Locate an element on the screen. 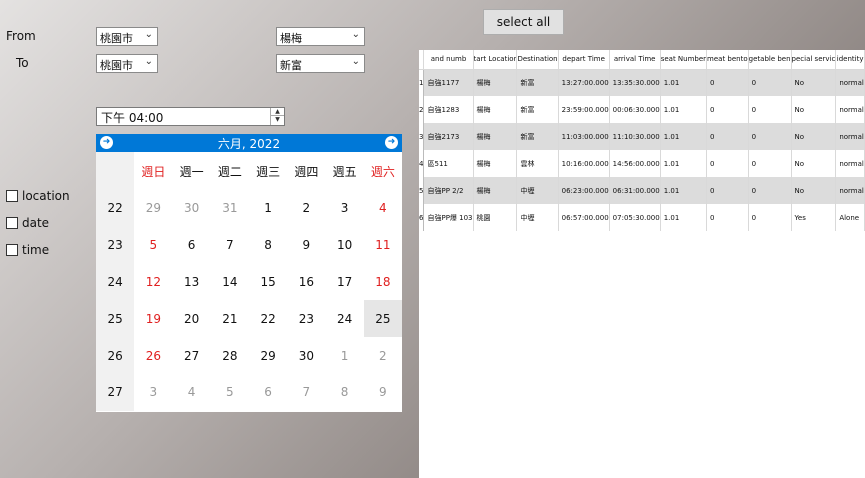 This screenshot has width=865, height=478. calendar-day: 5 is located at coordinates (230, 392).